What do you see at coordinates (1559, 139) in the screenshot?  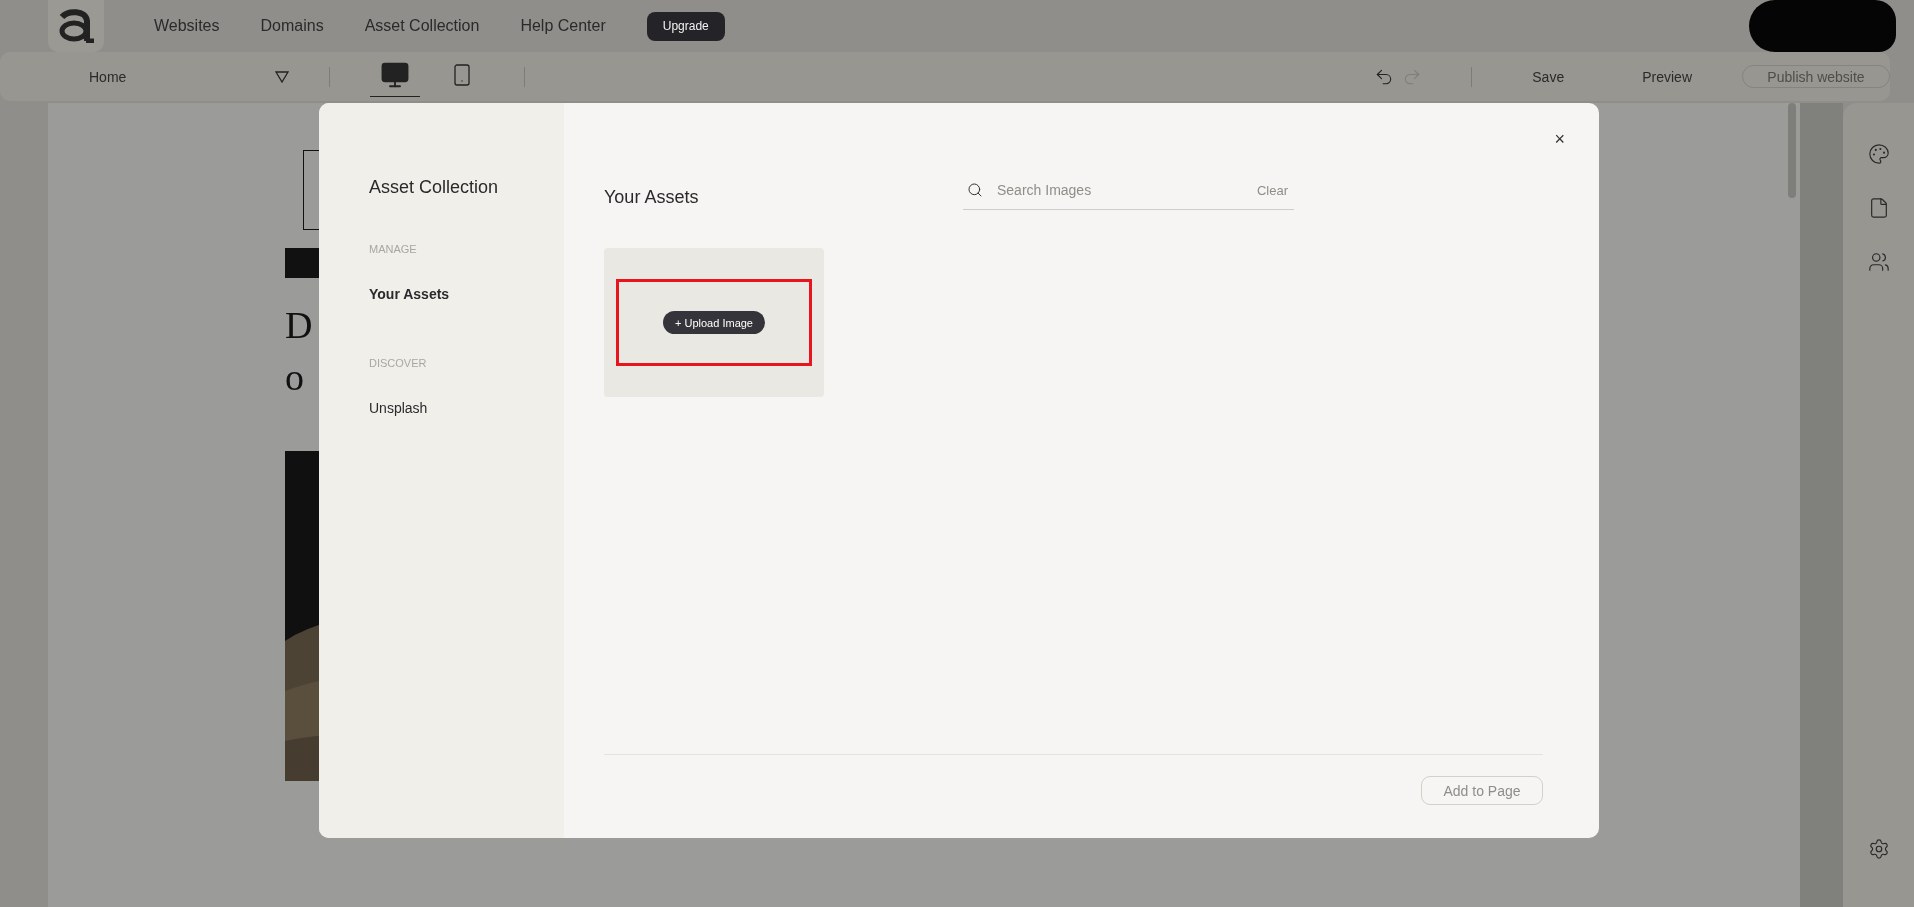 I see `close-button: ×` at bounding box center [1559, 139].